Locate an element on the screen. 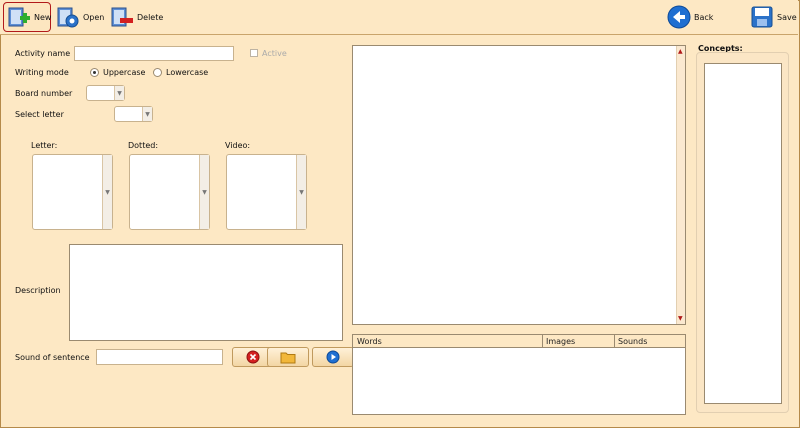 This screenshot has width=800, height=428. delete-label: Delete is located at coordinates (150, 17).